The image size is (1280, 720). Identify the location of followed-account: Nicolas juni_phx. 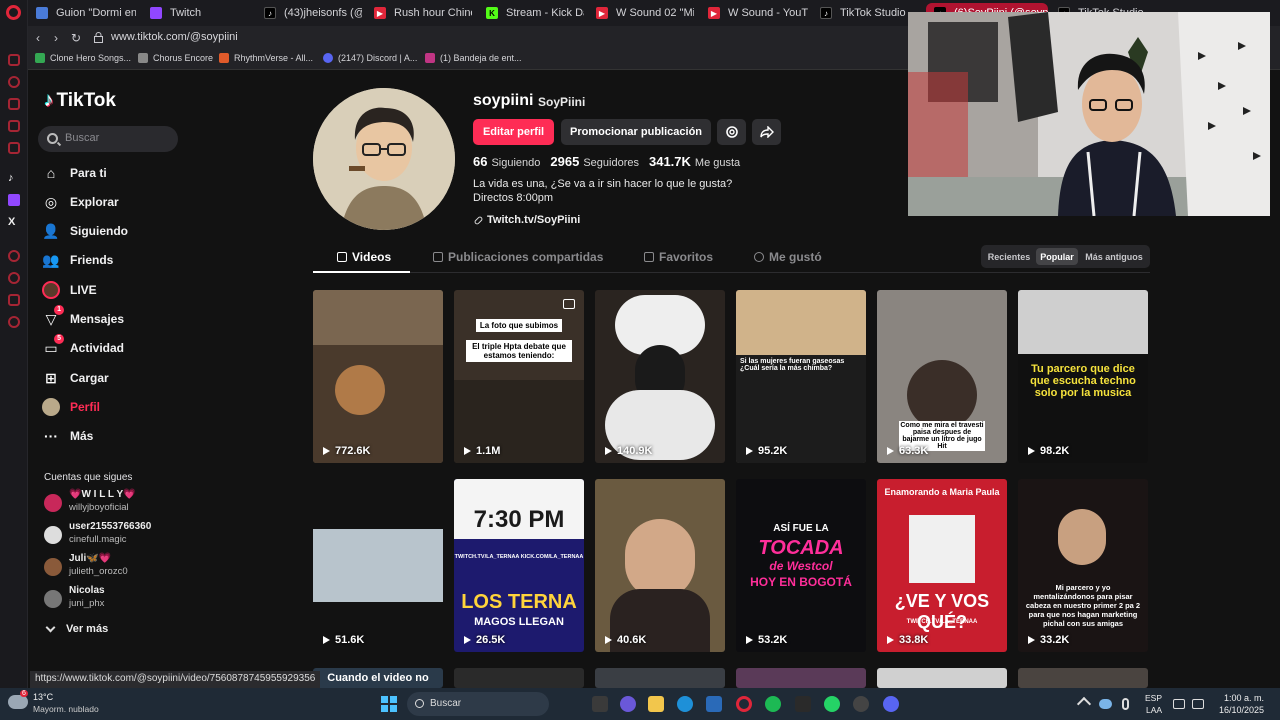
(129, 598).